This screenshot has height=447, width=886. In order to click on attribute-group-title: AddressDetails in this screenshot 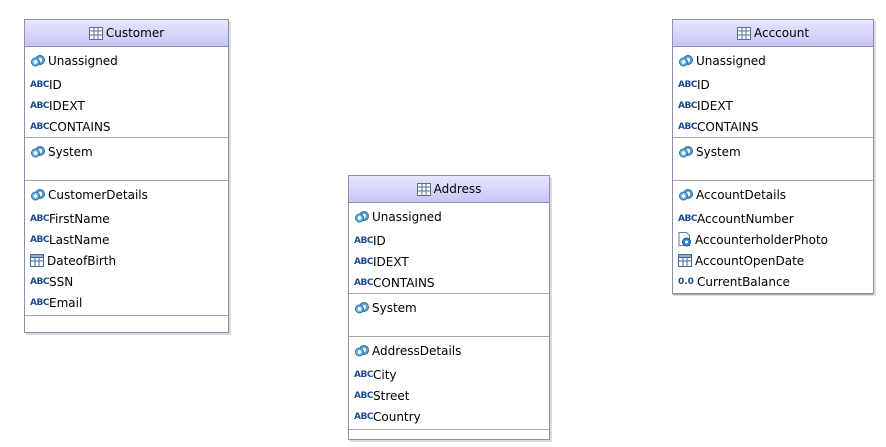, I will do `click(449, 350)`.